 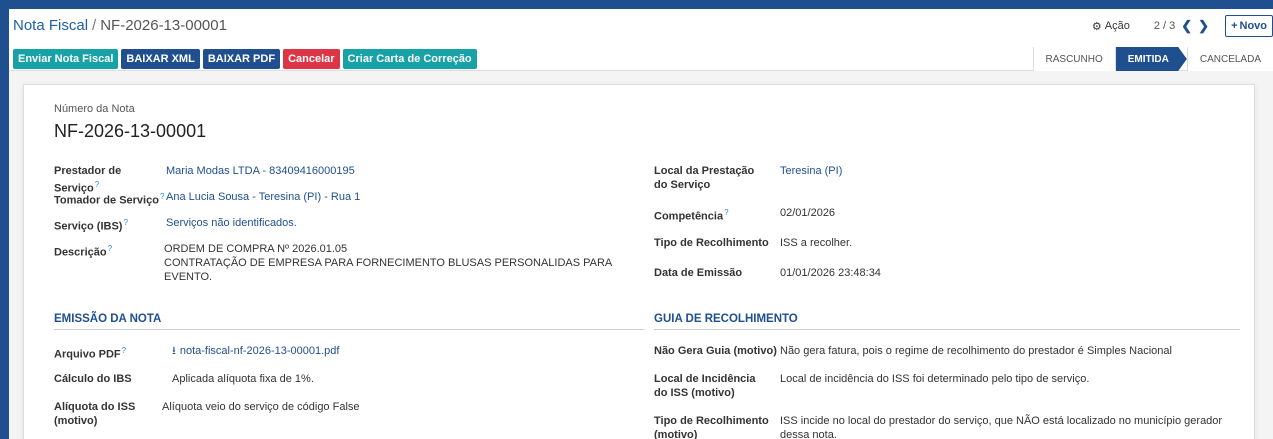 What do you see at coordinates (704, 178) in the screenshot?
I see `local-prestacao-label: Local da Prestação do Serviço` at bounding box center [704, 178].